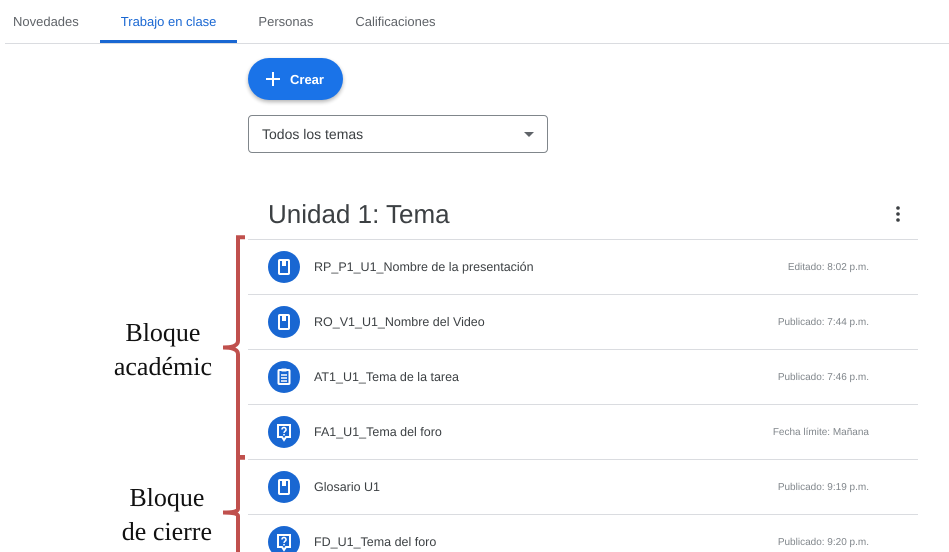 The height and width of the screenshot is (552, 949). Describe the element at coordinates (820, 432) in the screenshot. I see `item-date: Fecha límite: Mañana` at that location.